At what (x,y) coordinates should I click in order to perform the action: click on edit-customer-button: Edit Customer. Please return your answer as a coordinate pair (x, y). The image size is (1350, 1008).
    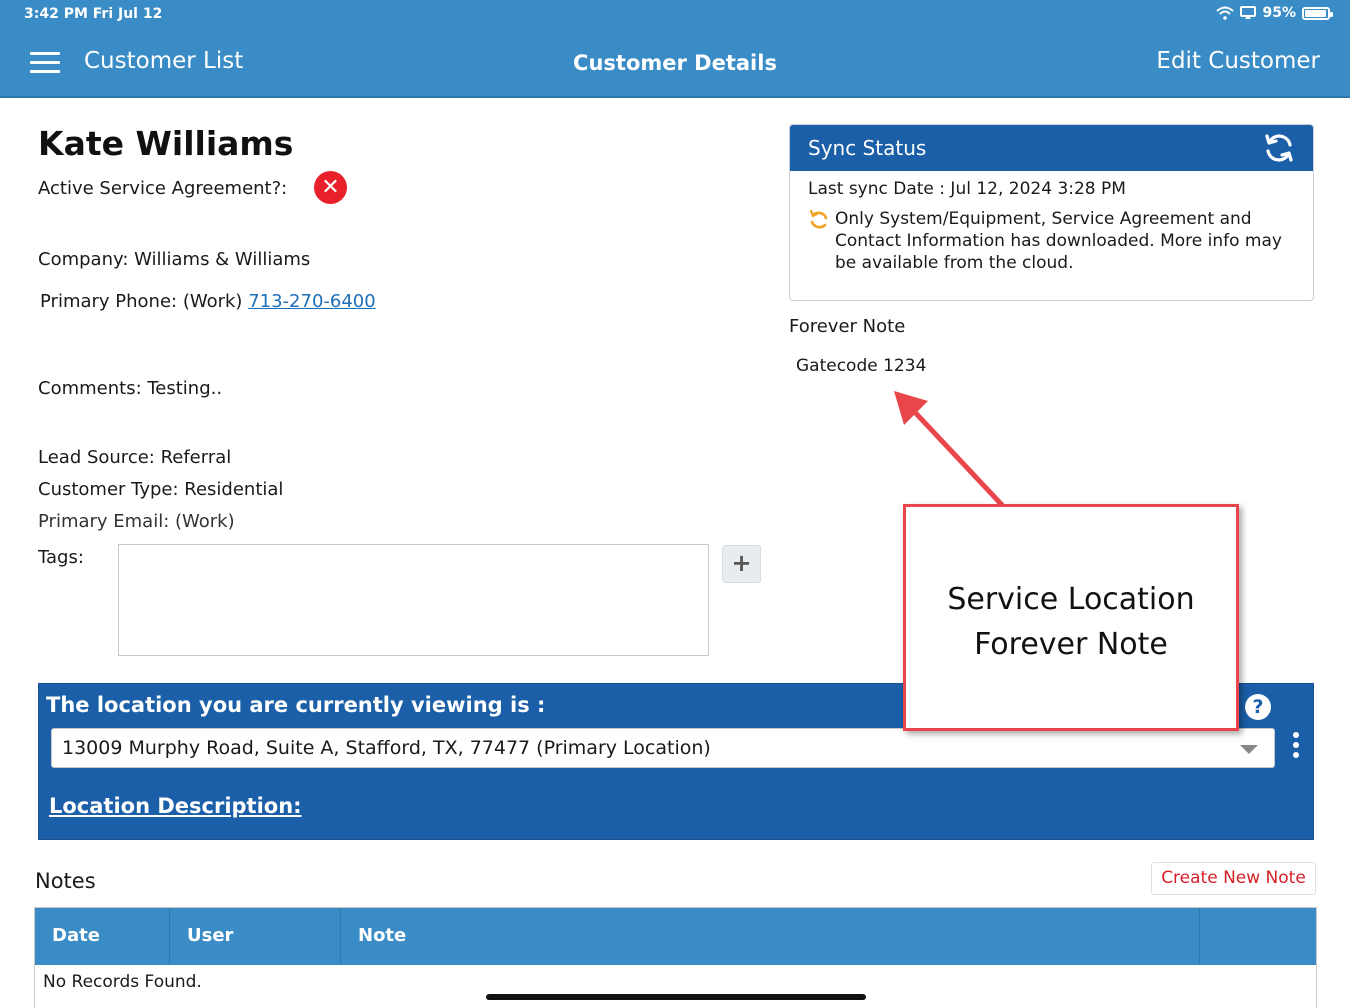
    Looking at the image, I should click on (1238, 61).